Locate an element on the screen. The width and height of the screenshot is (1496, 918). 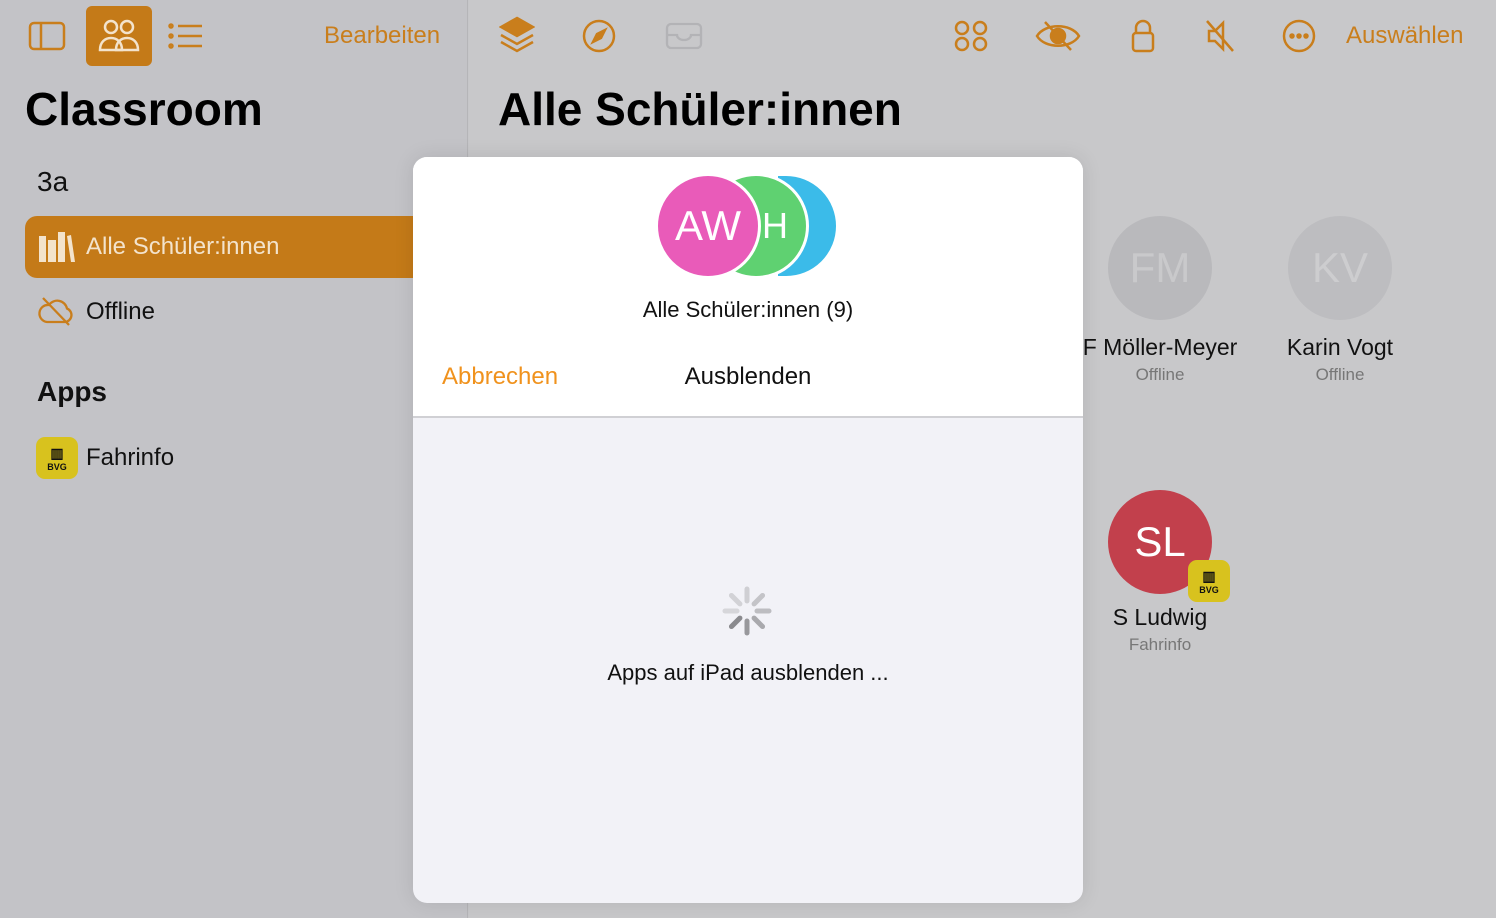
apps-heading: Apps is located at coordinates (72, 391).